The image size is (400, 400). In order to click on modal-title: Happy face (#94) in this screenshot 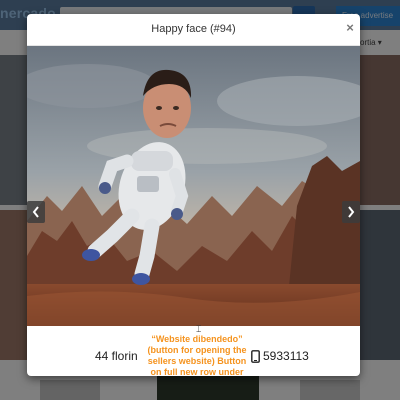, I will do `click(193, 29)`.